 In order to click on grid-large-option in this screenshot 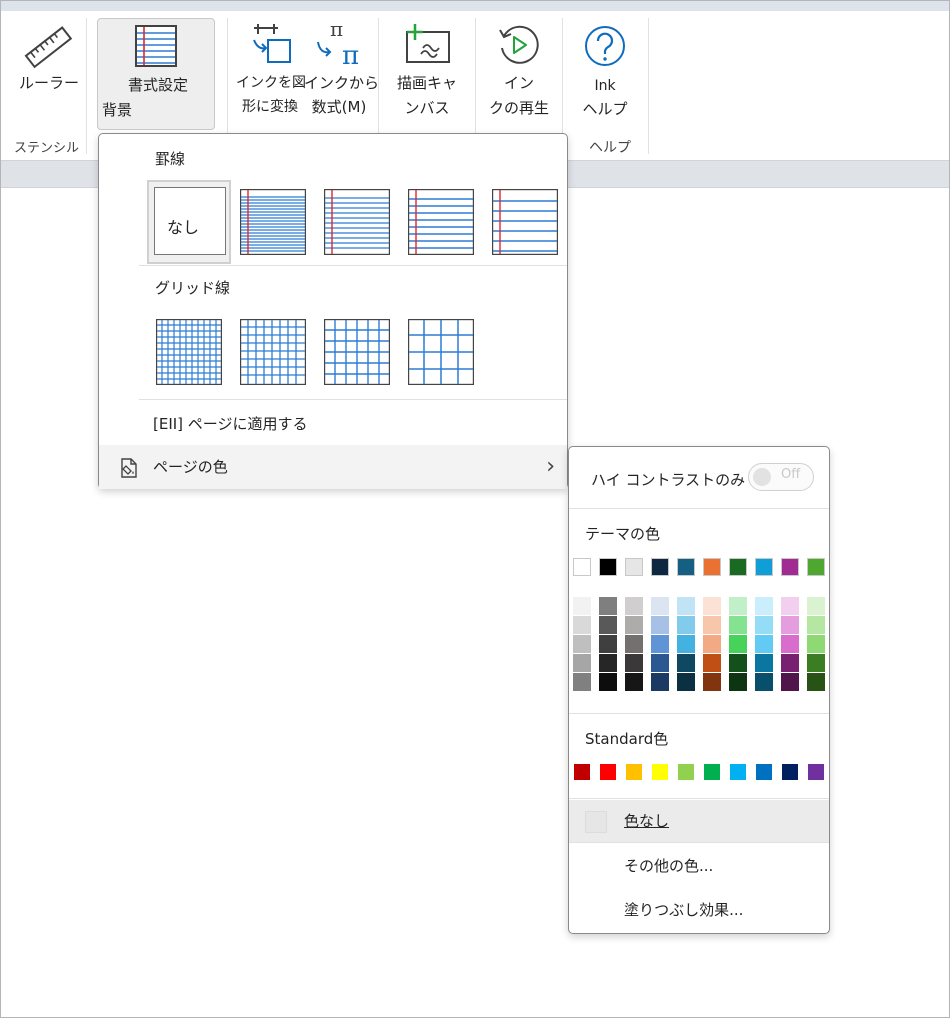, I will do `click(357, 352)`.